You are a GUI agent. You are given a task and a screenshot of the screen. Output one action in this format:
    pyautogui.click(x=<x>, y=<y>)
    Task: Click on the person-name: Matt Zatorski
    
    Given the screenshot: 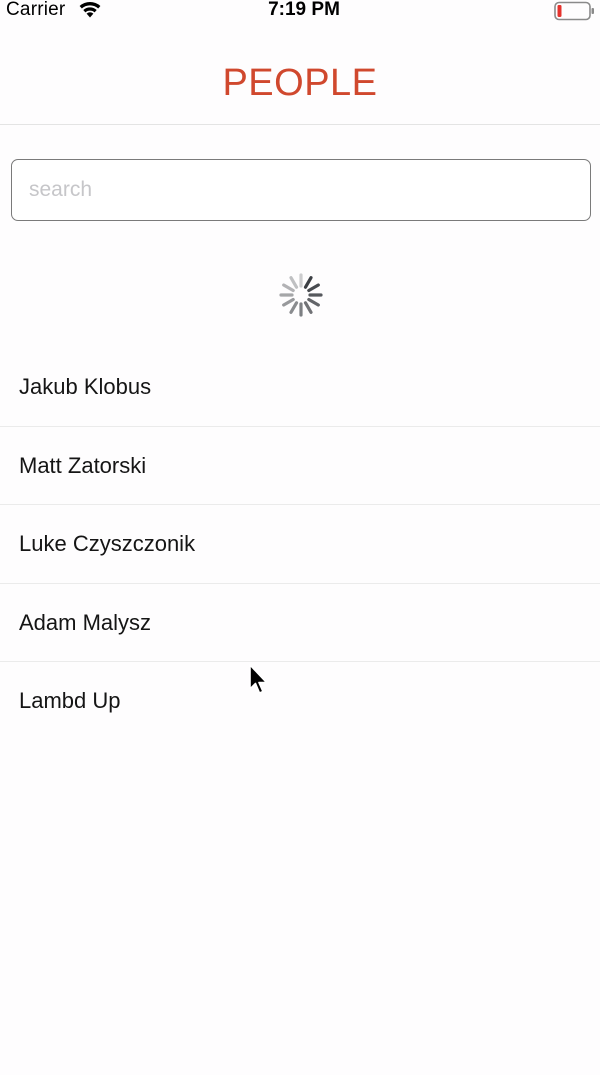 What is the action you would take?
    pyautogui.click(x=83, y=465)
    